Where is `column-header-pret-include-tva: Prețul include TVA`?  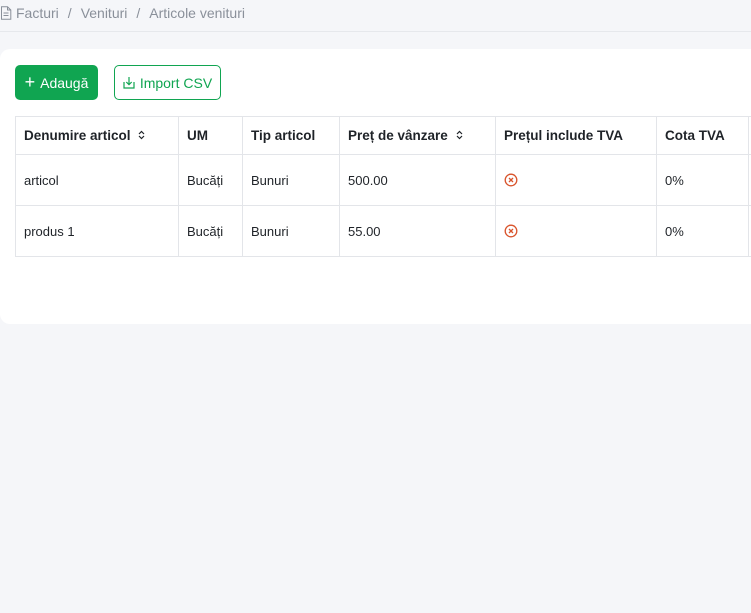
column-header-pret-include-tva: Prețul include TVA is located at coordinates (576, 135).